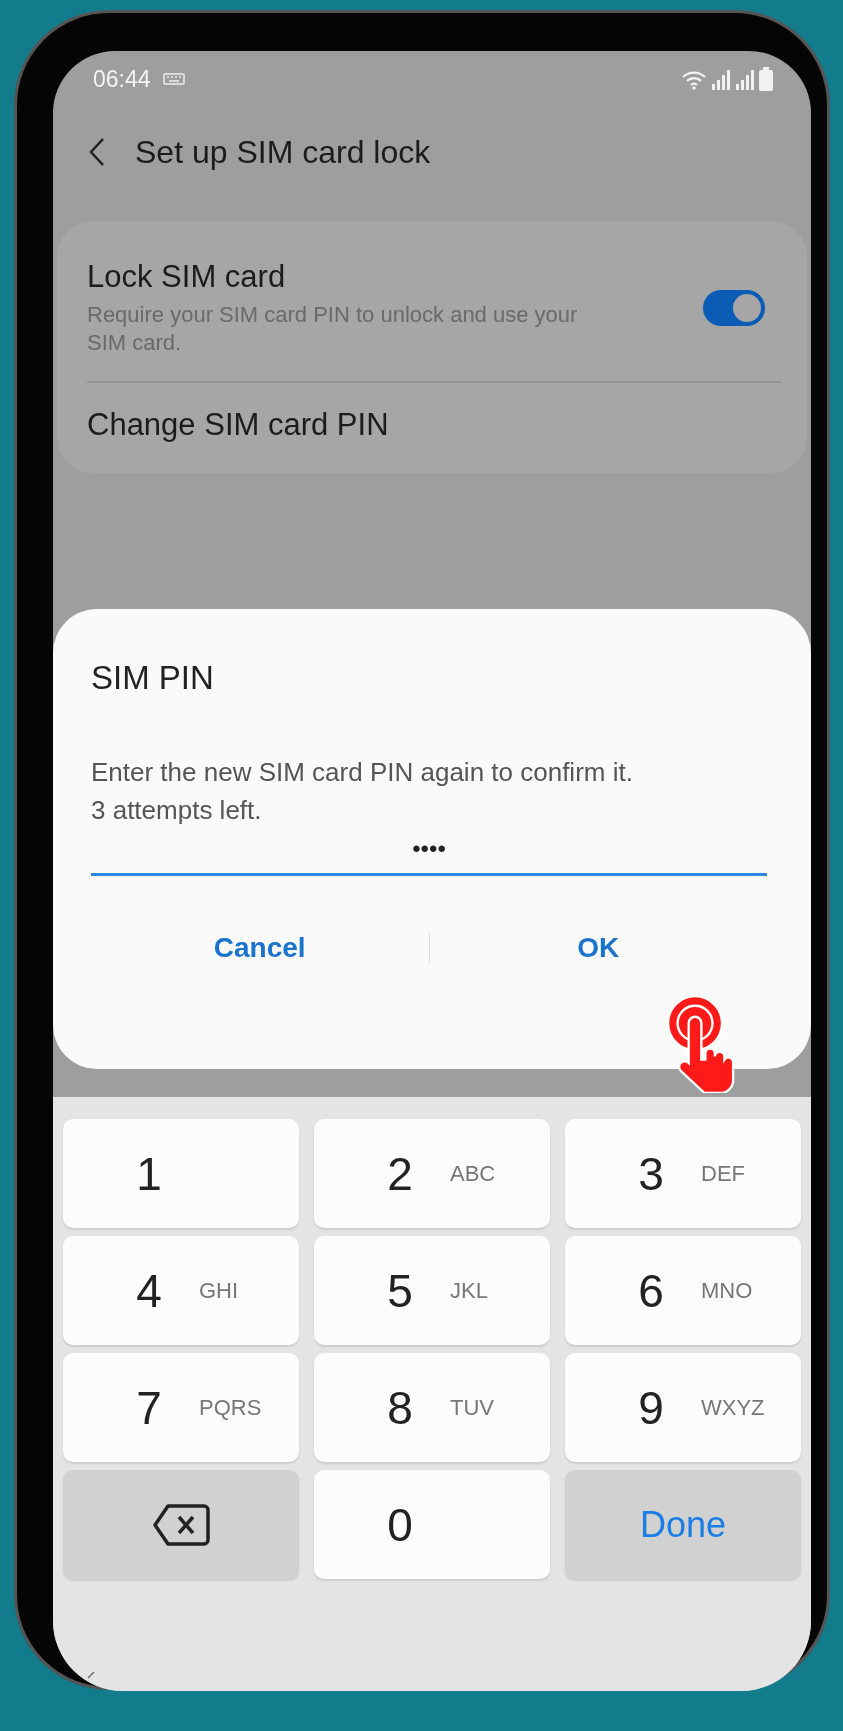 This screenshot has height=1731, width=843. What do you see at coordinates (694, 80) in the screenshot?
I see `wifi-icon` at bounding box center [694, 80].